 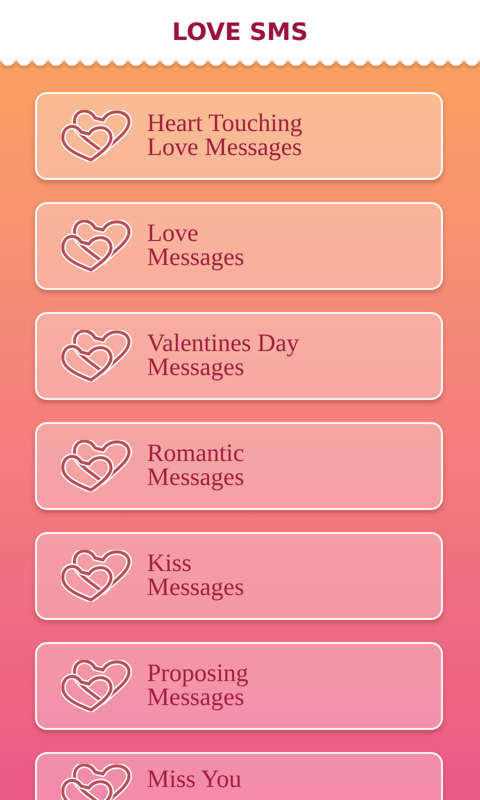 I want to click on category-button: Miss You, so click(x=239, y=776).